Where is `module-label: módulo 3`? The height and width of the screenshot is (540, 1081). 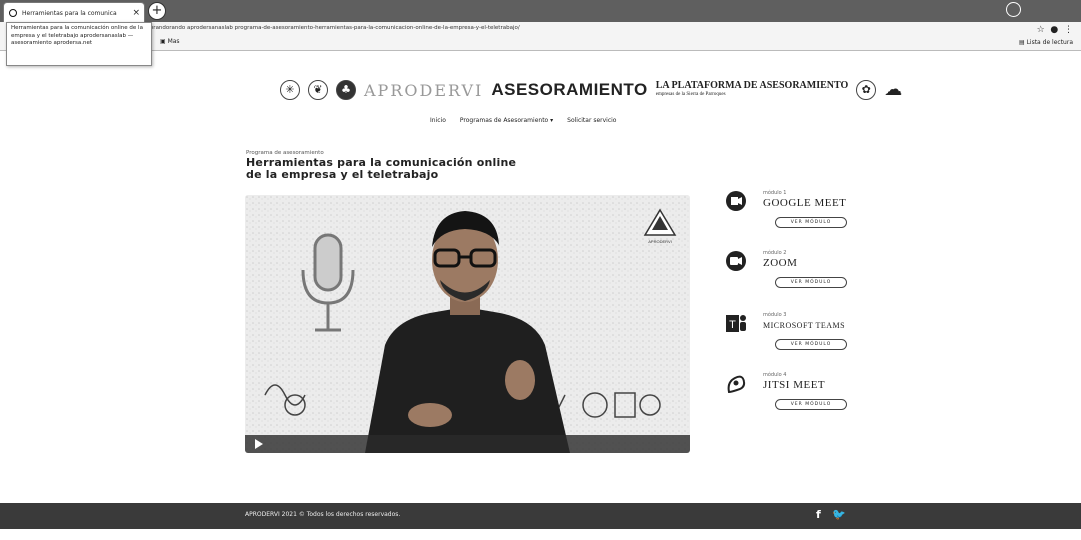 module-label: módulo 3 is located at coordinates (775, 315).